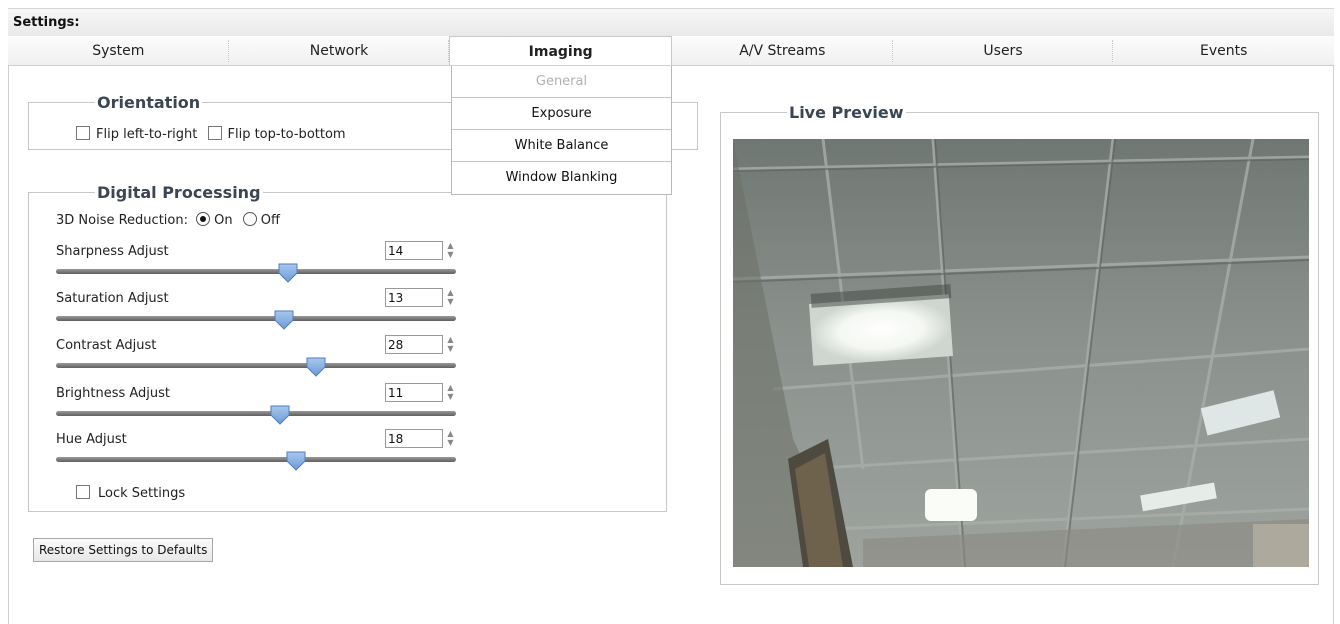  What do you see at coordinates (142, 493) in the screenshot?
I see `lock-settings-label: Lock Settings` at bounding box center [142, 493].